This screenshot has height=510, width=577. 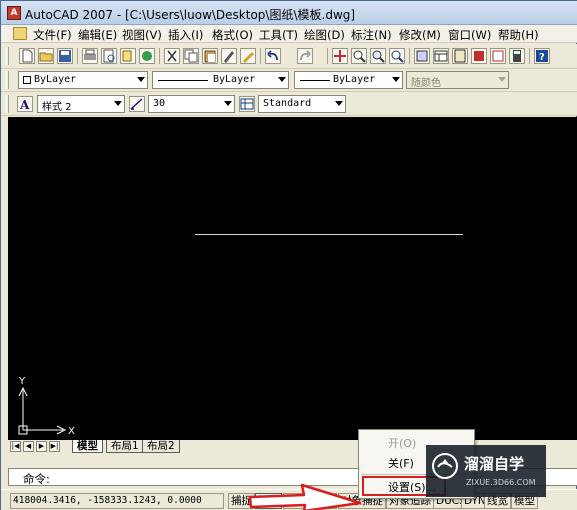 I want to click on plot-style-control: 随颜色, so click(x=457, y=80).